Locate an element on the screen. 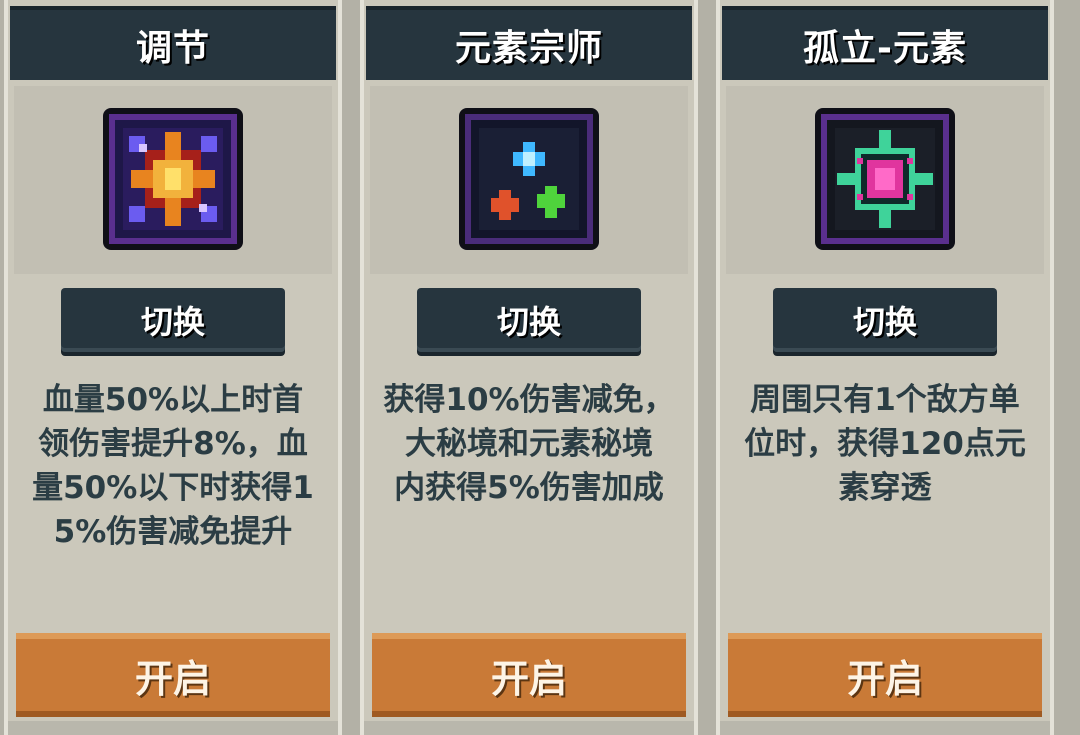 This screenshot has height=735, width=1080. card-title: 孤立-元素 is located at coordinates (885, 43).